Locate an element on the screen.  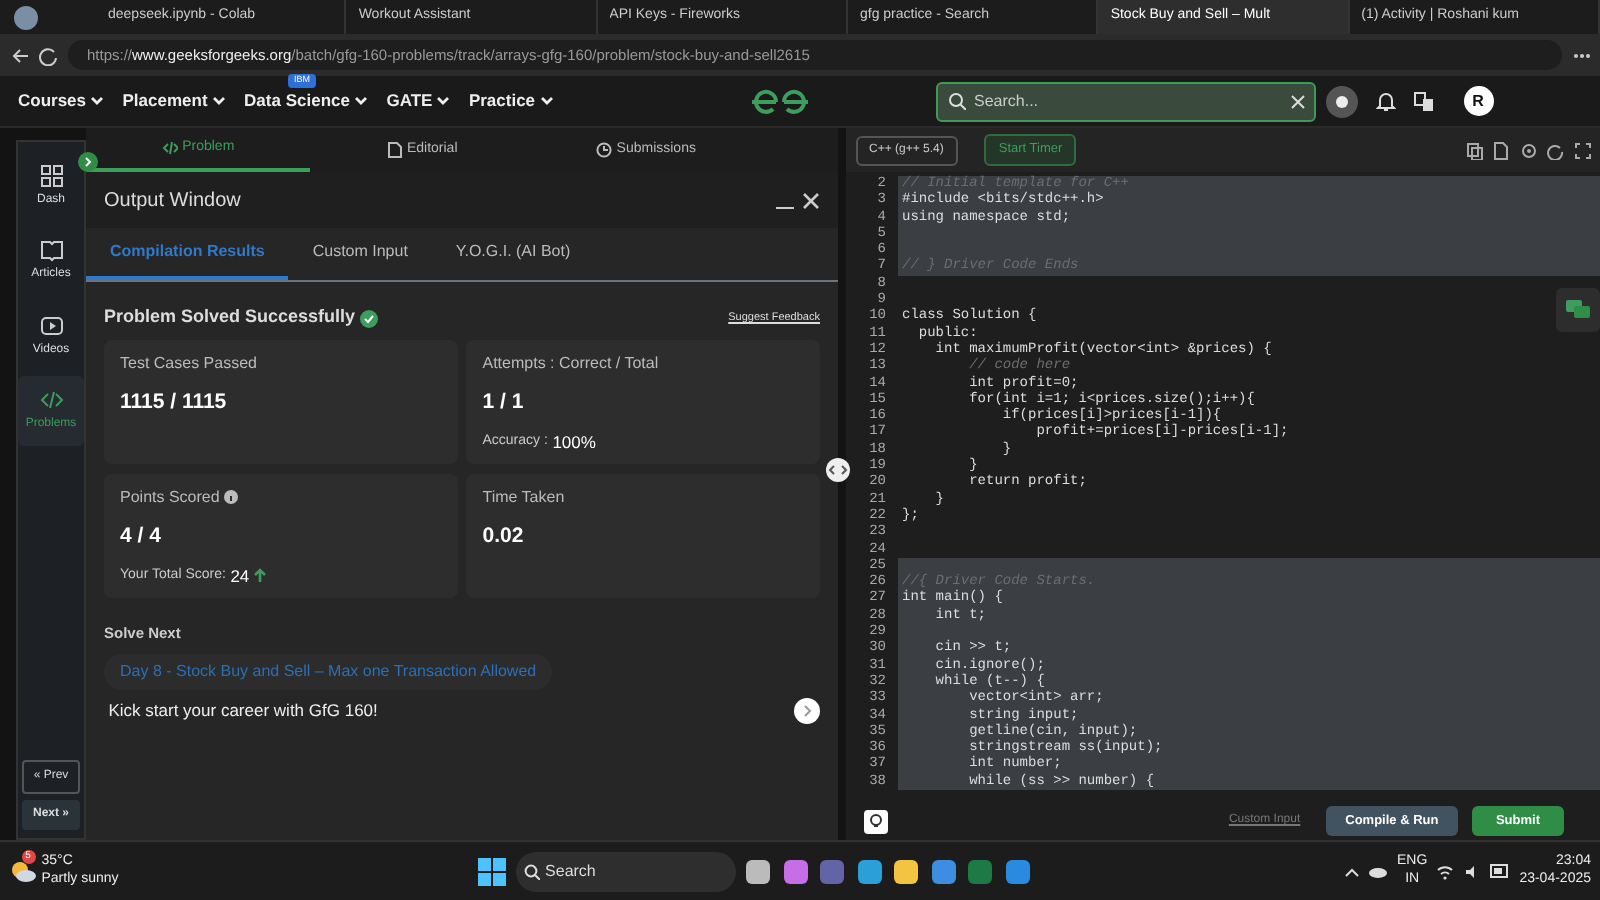
stat-value: 4 / 4 is located at coordinates (141, 536).